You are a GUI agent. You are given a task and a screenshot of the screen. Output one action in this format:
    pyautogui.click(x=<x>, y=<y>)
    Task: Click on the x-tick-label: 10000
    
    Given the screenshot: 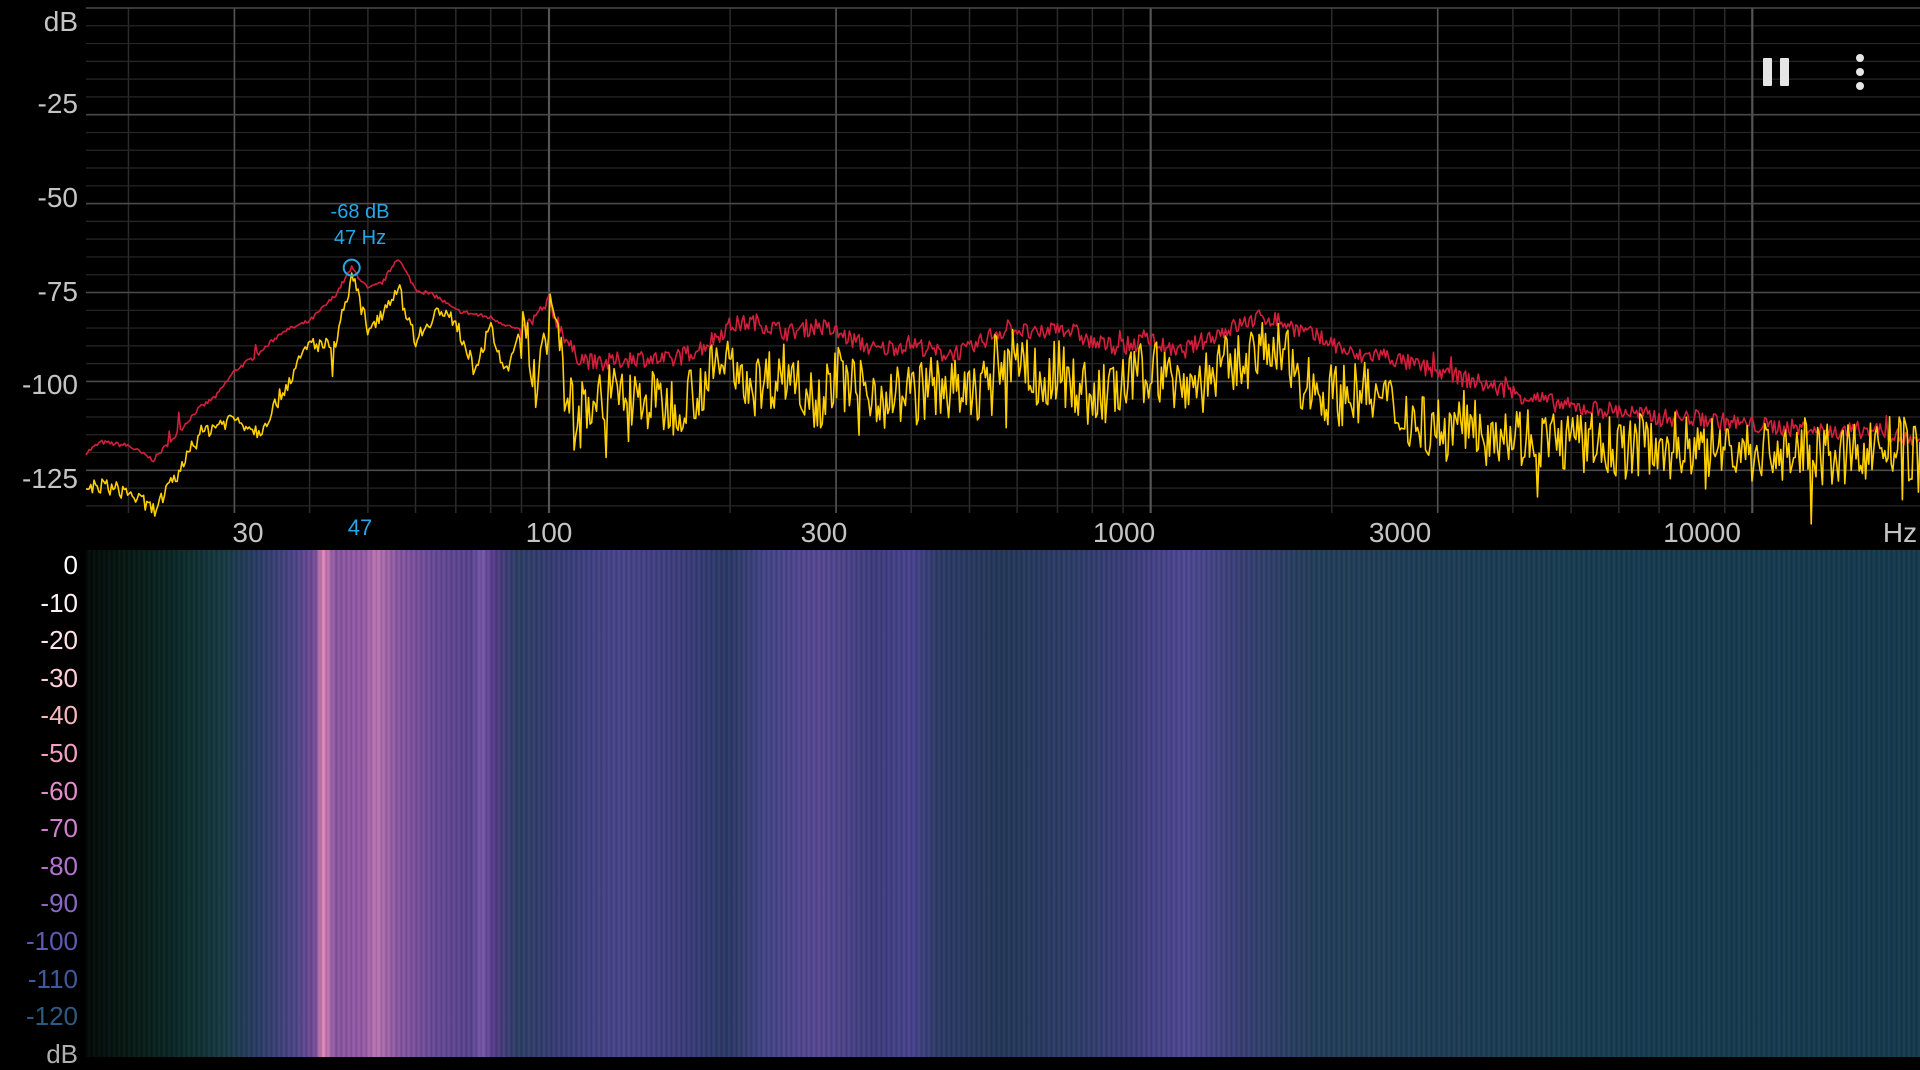 What is the action you would take?
    pyautogui.click(x=1702, y=532)
    